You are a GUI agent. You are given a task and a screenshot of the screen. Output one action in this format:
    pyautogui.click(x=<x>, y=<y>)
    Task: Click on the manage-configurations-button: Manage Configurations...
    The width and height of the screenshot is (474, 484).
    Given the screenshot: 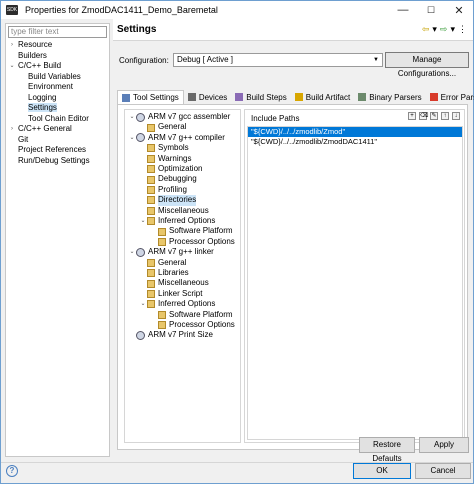 What is the action you would take?
    pyautogui.click(x=427, y=65)
    